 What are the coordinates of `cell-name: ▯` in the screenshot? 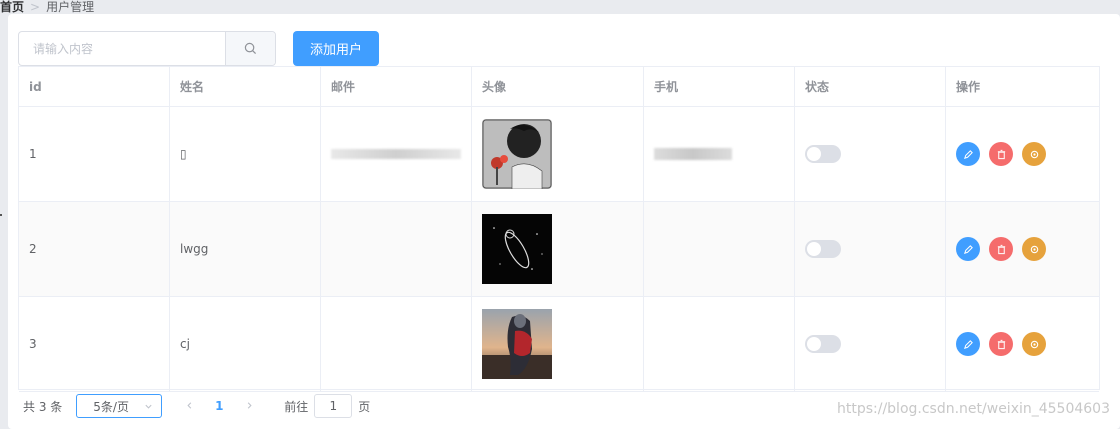 It's located at (245, 154).